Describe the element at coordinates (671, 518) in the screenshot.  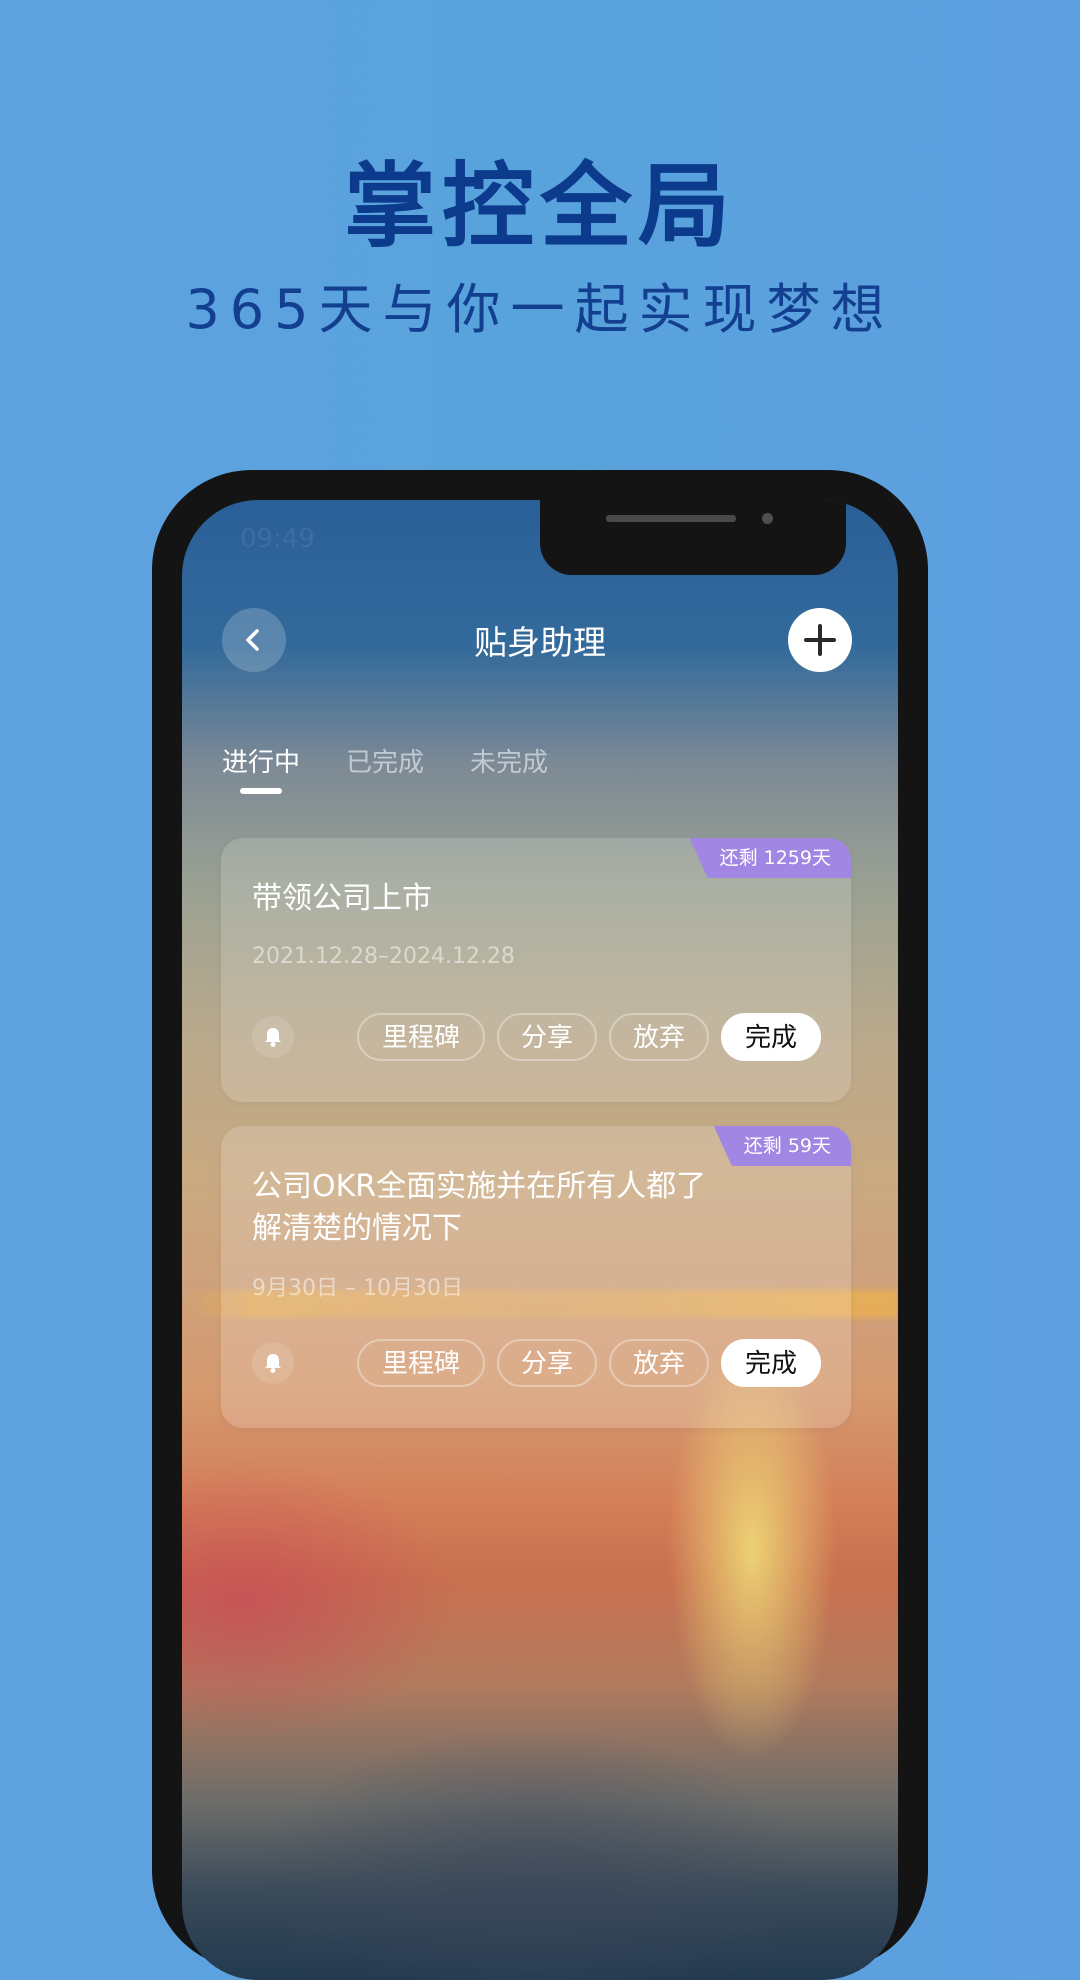
I see `speaker` at that location.